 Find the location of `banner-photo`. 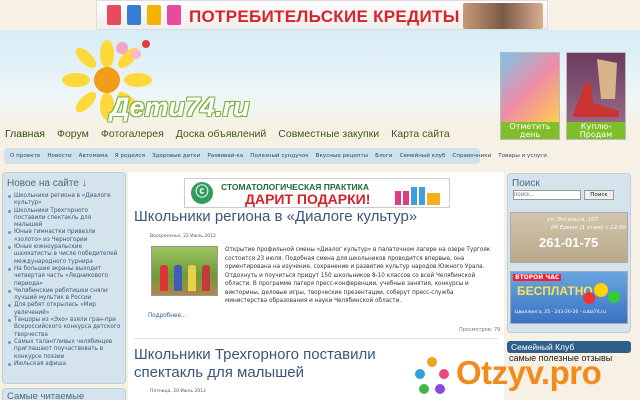

banner-photo is located at coordinates (503, 16).